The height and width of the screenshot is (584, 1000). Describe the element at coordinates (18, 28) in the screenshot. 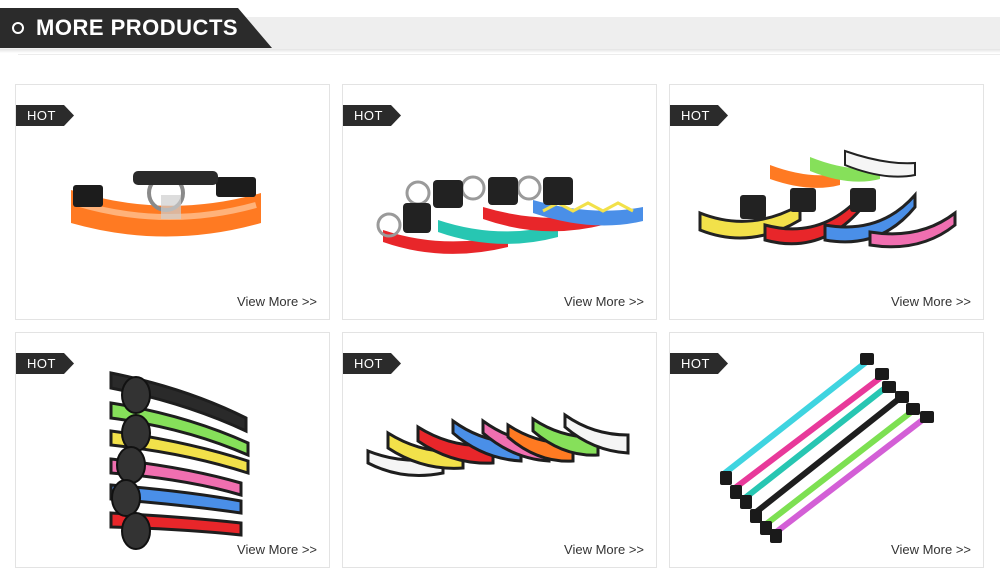

I see `circle-icon` at that location.